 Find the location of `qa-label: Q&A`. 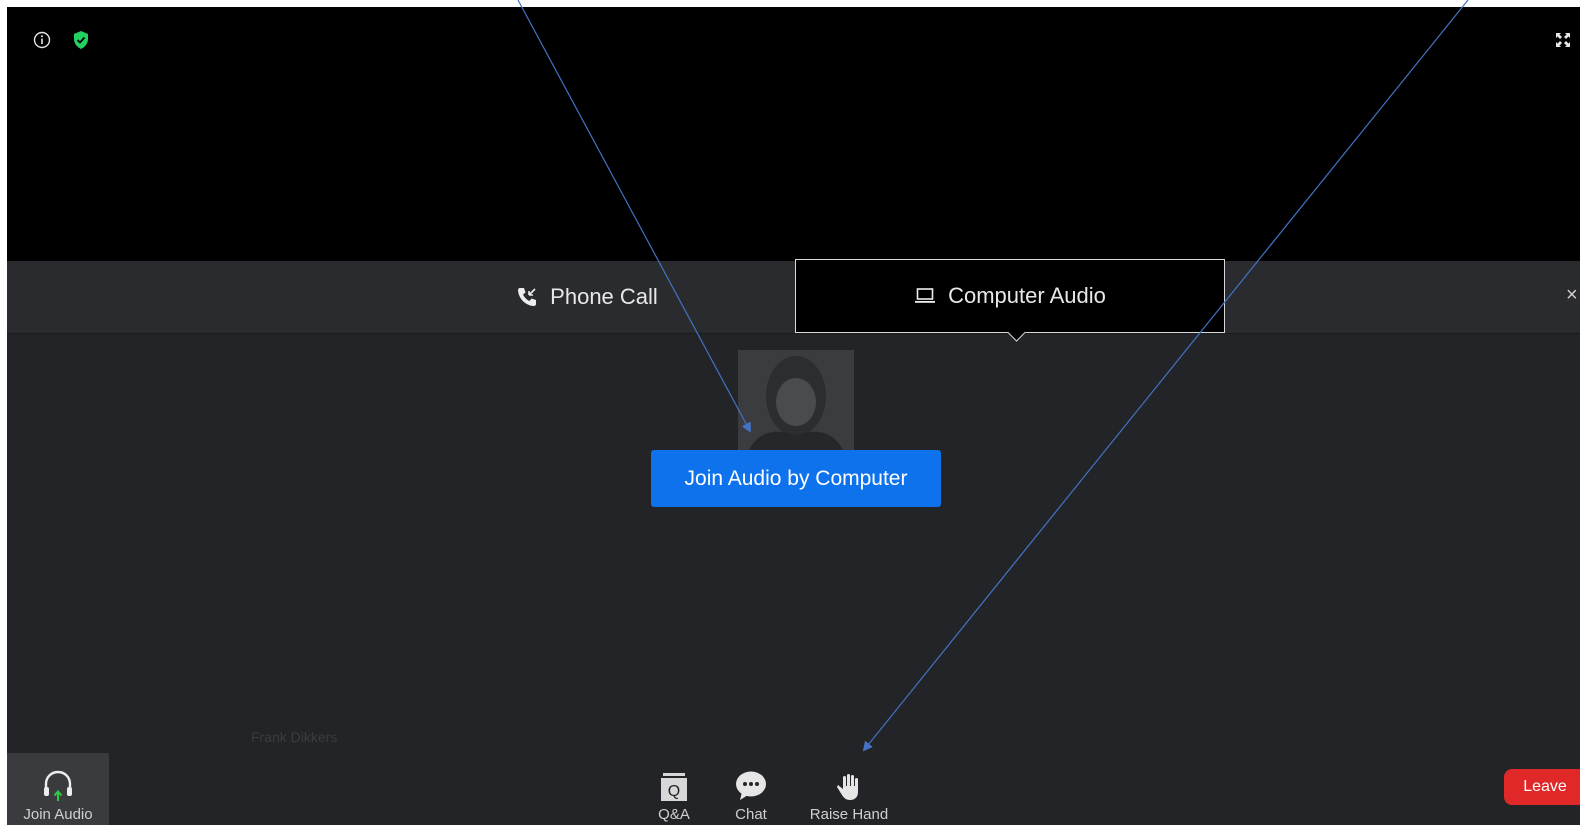

qa-label: Q&A is located at coordinates (674, 814).